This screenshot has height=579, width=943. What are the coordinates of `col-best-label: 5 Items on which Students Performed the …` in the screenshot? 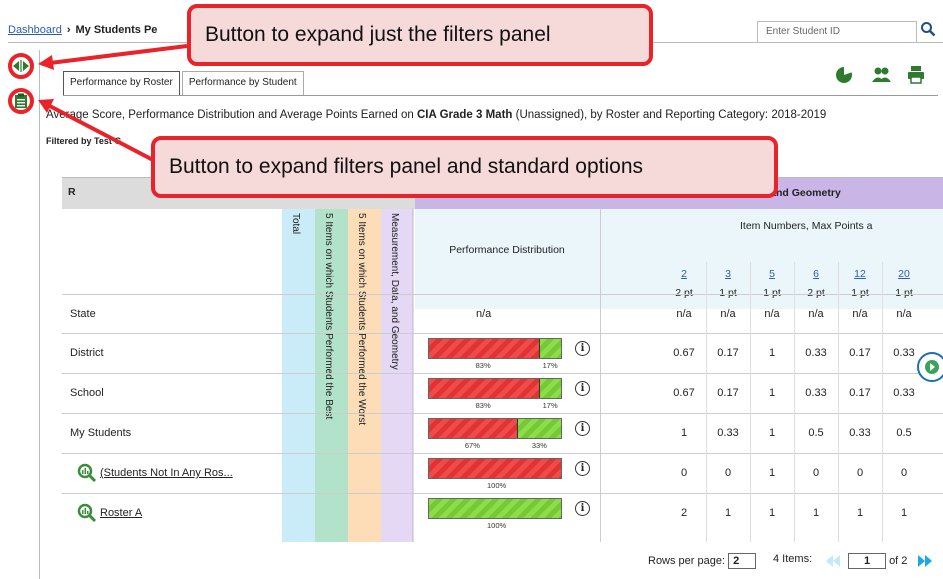 It's located at (328, 316).